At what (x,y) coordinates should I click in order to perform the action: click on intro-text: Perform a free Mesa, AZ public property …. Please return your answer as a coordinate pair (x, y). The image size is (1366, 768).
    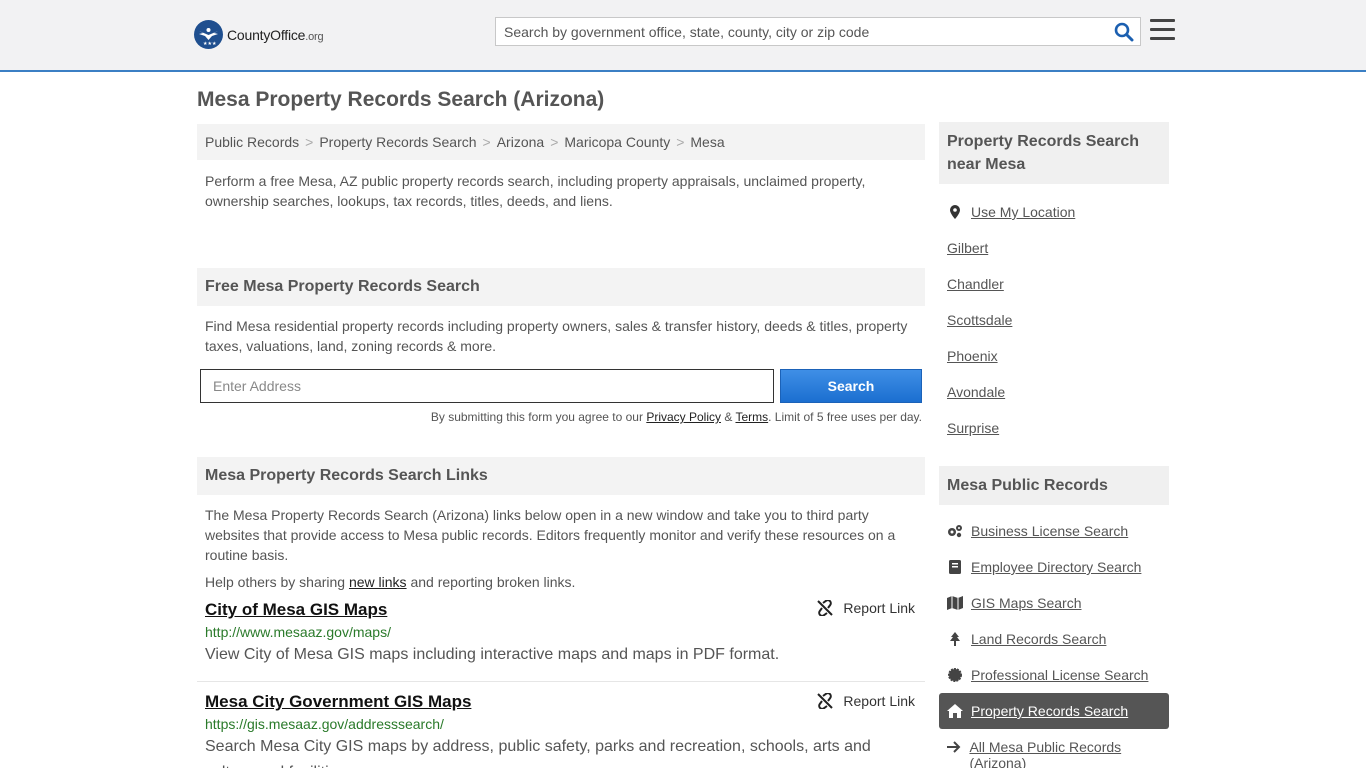
    Looking at the image, I should click on (535, 191).